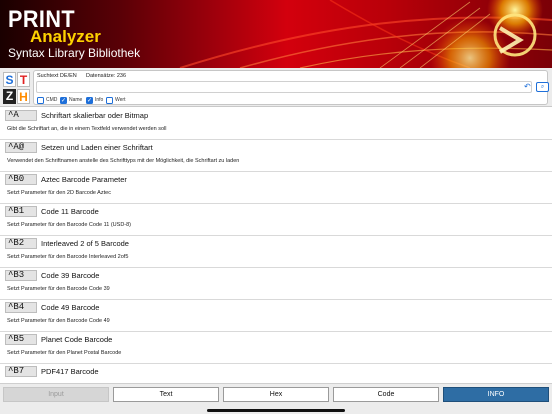 The image size is (552, 414). I want to click on checkbox-name: ✓, so click(63, 100).